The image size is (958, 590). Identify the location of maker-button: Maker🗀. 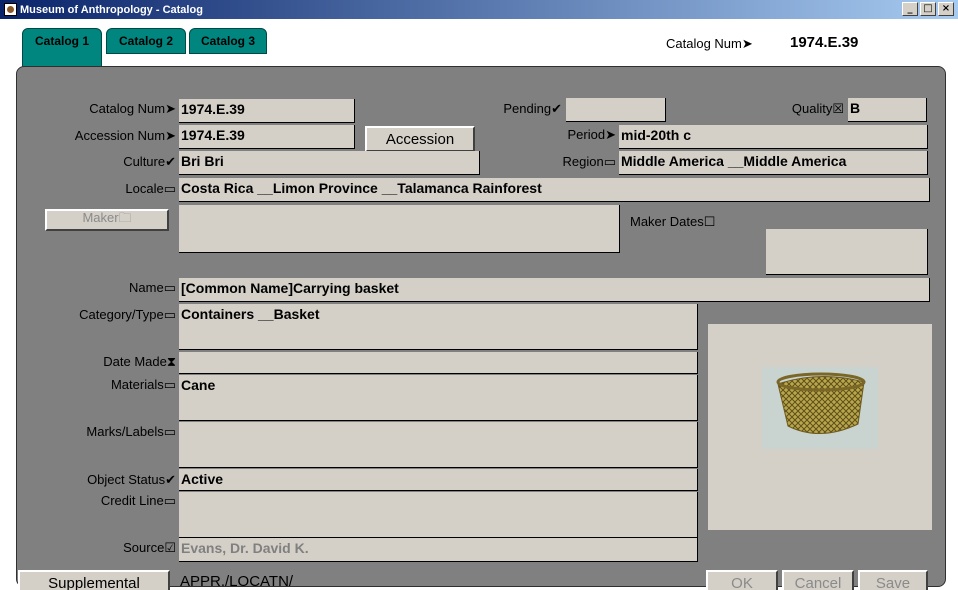
(107, 220).